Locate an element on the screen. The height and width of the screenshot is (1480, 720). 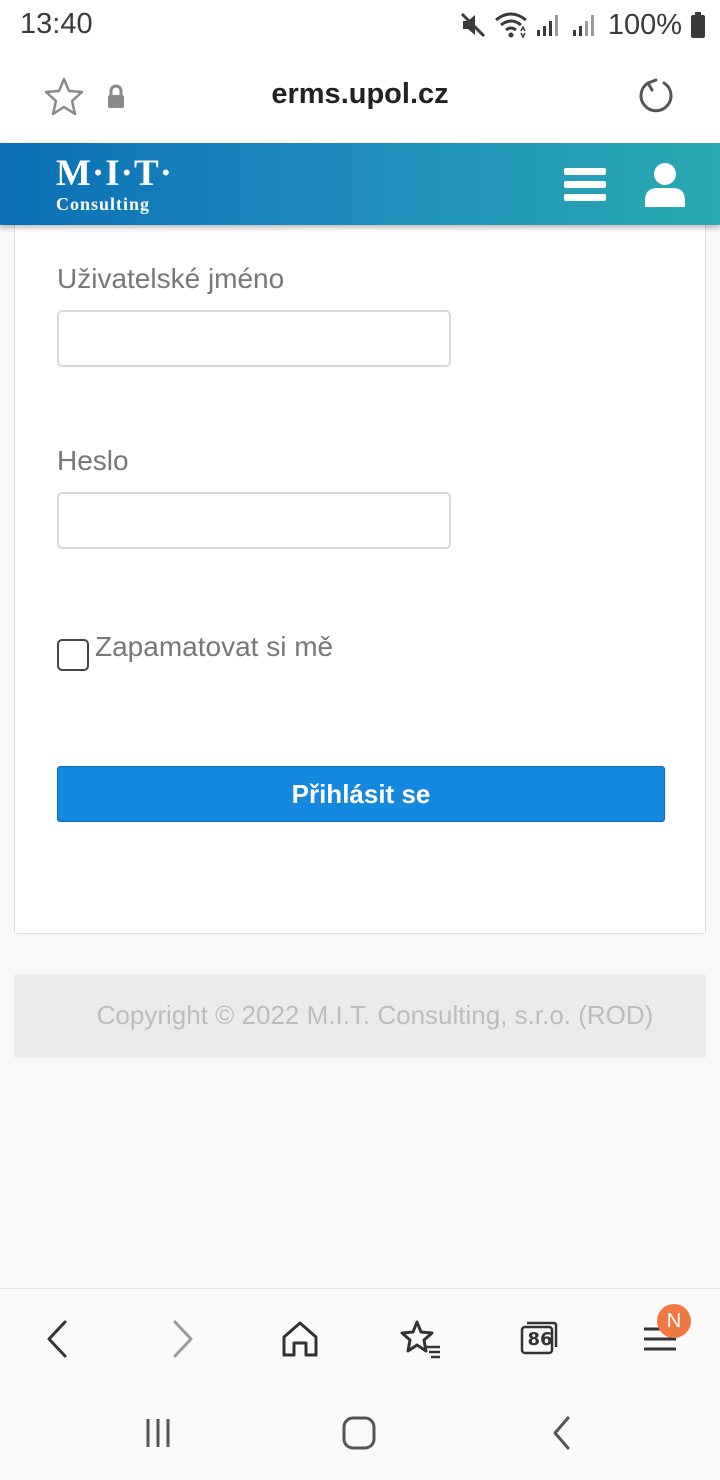
user-icon is located at coordinates (665, 185).